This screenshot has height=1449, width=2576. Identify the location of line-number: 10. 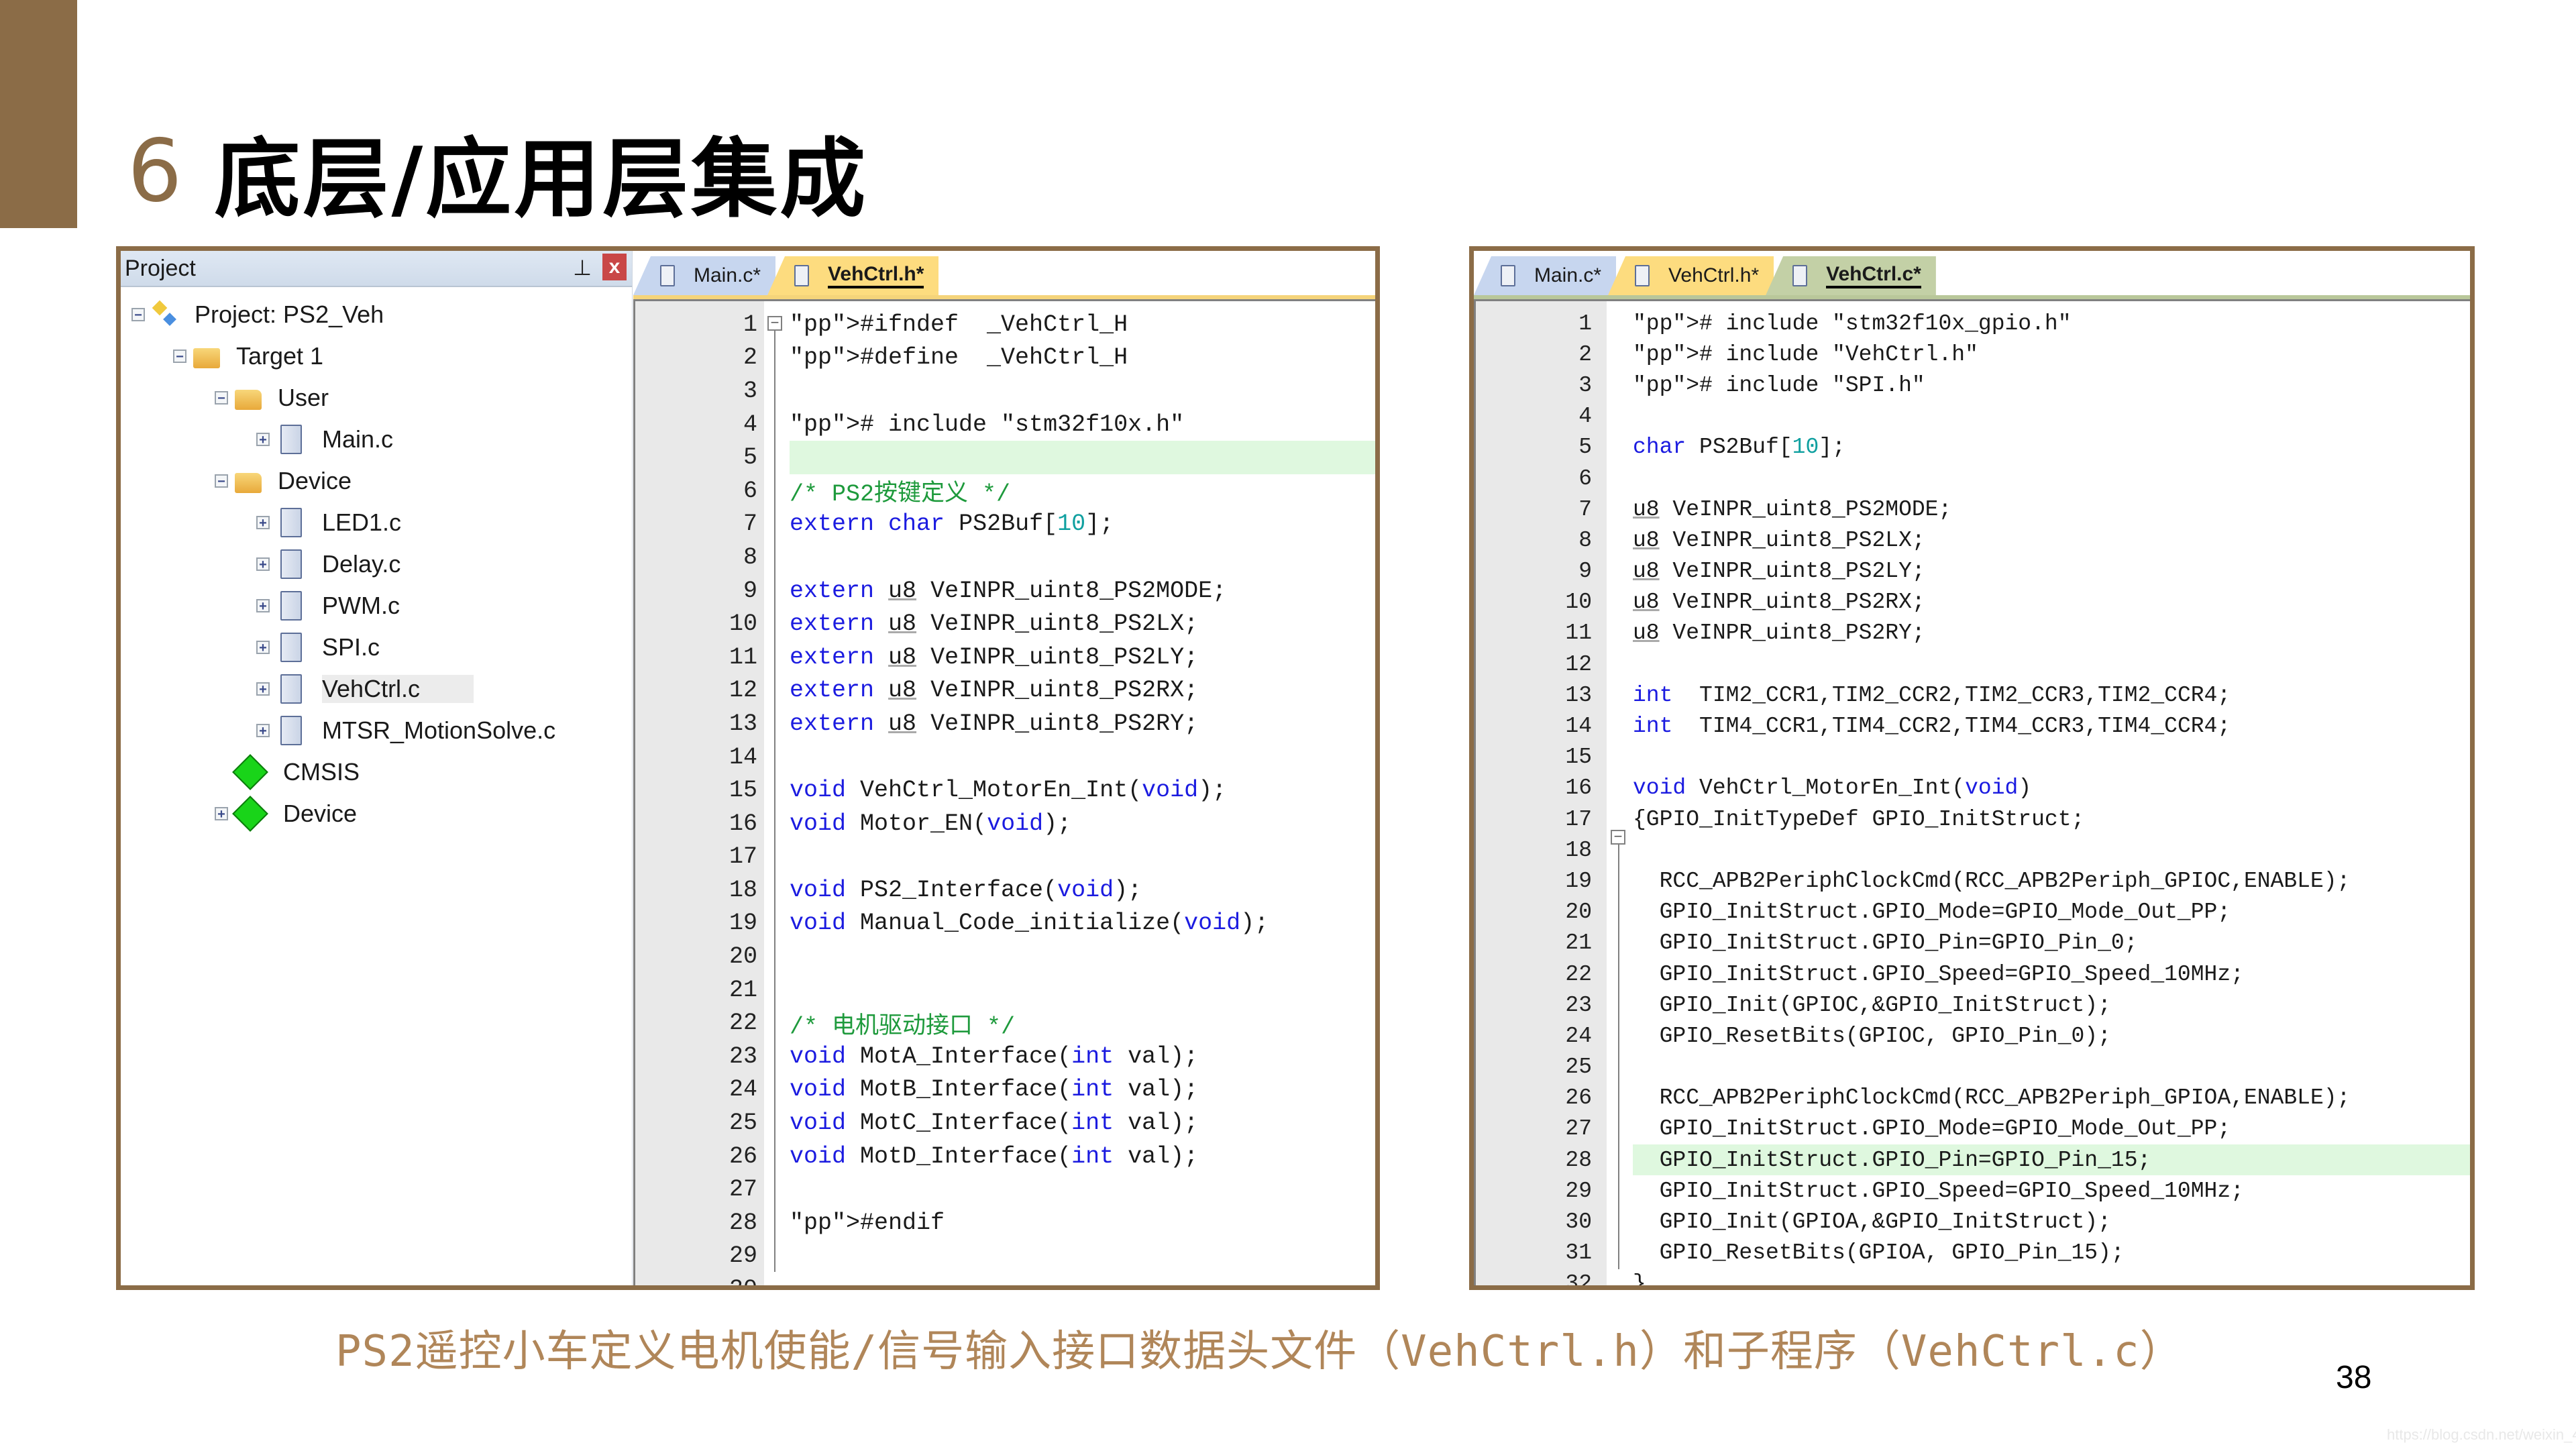
(743, 624).